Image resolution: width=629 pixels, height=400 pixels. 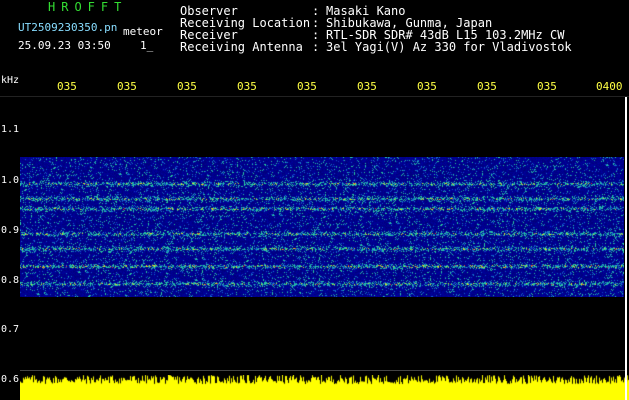 I want to click on y-tick-label: 0.9, so click(x=10, y=230).